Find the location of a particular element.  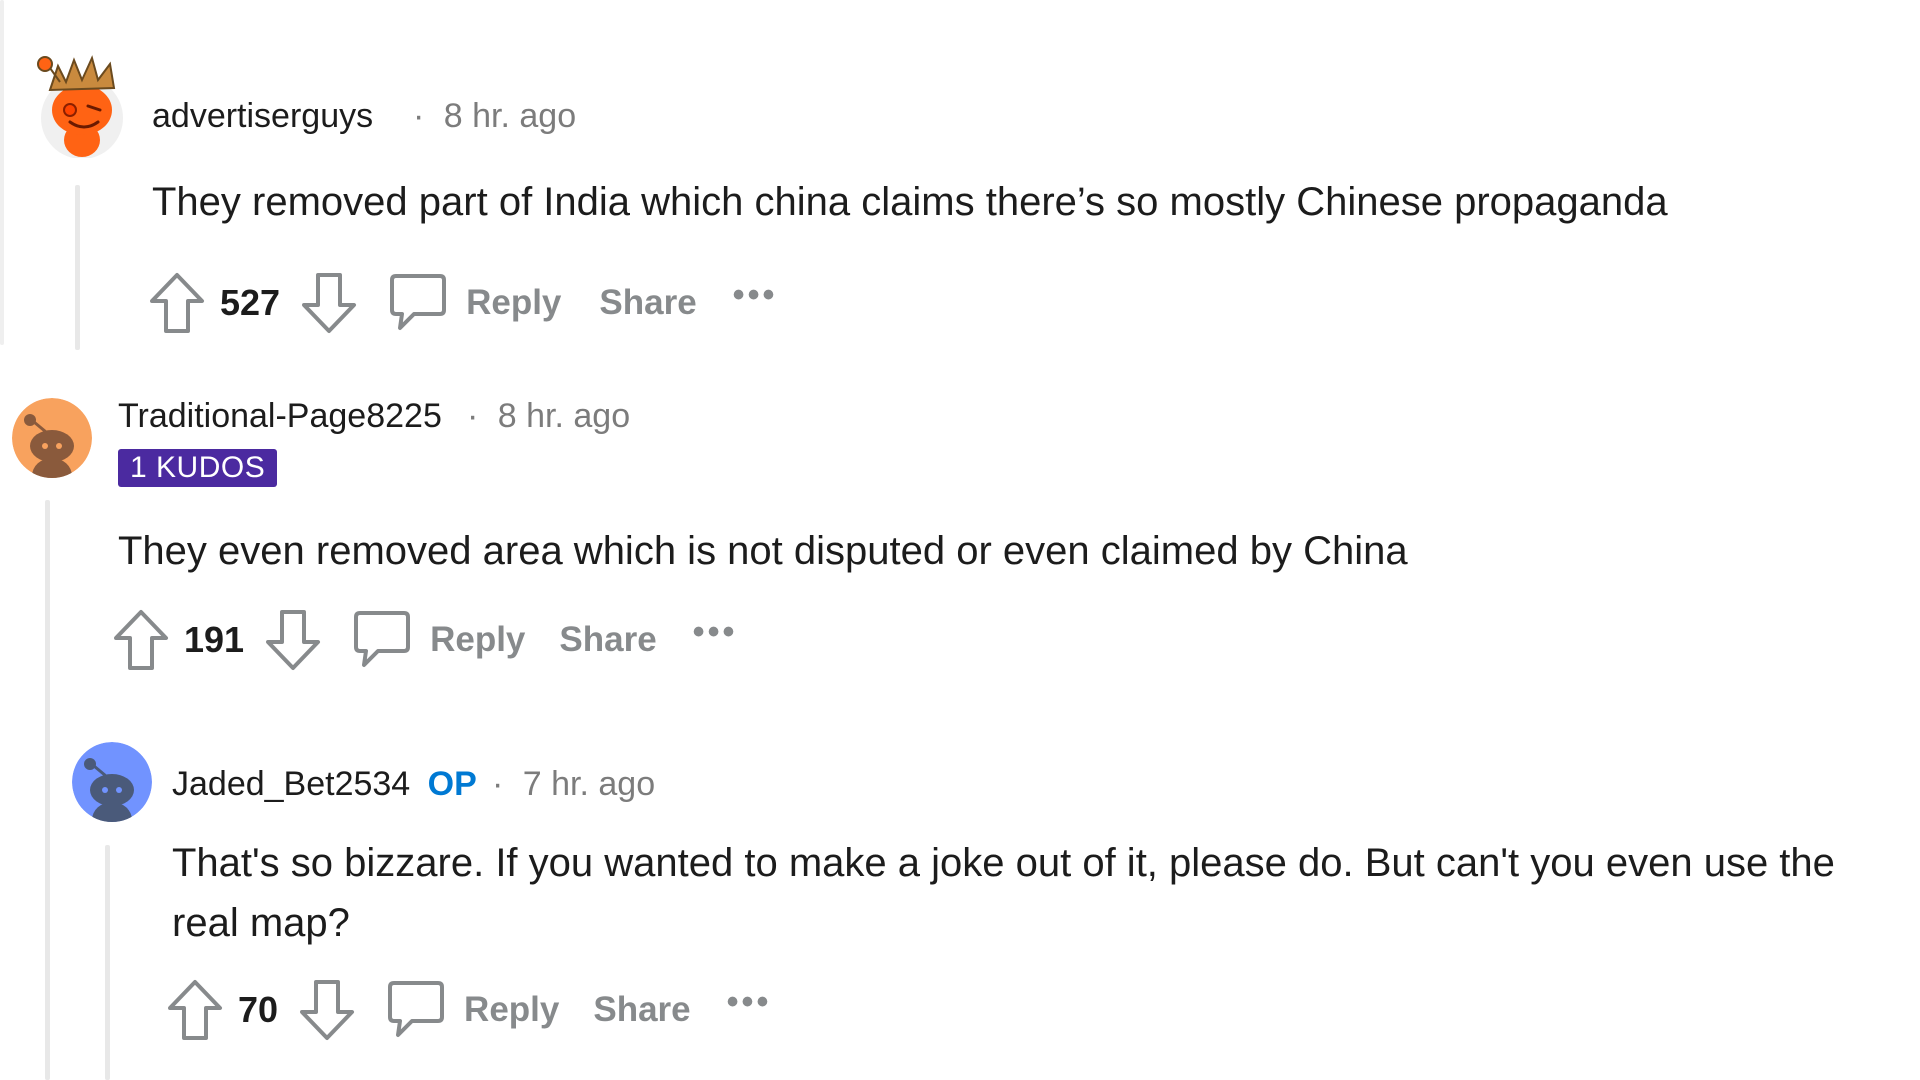

comment-meta: · 7 hr. ago is located at coordinates (573, 784).